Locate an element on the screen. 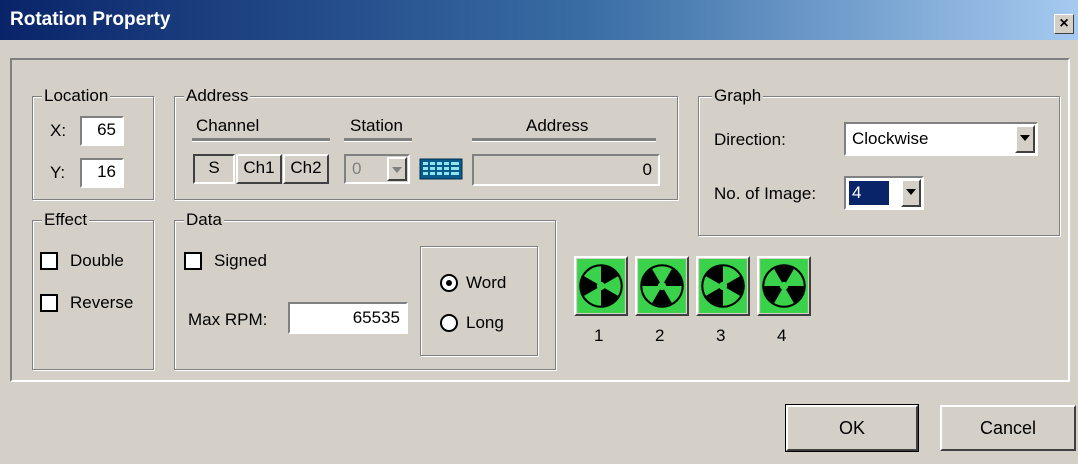 Image resolution: width=1078 pixels, height=464 pixels. close-icon: × is located at coordinates (1064, 23).